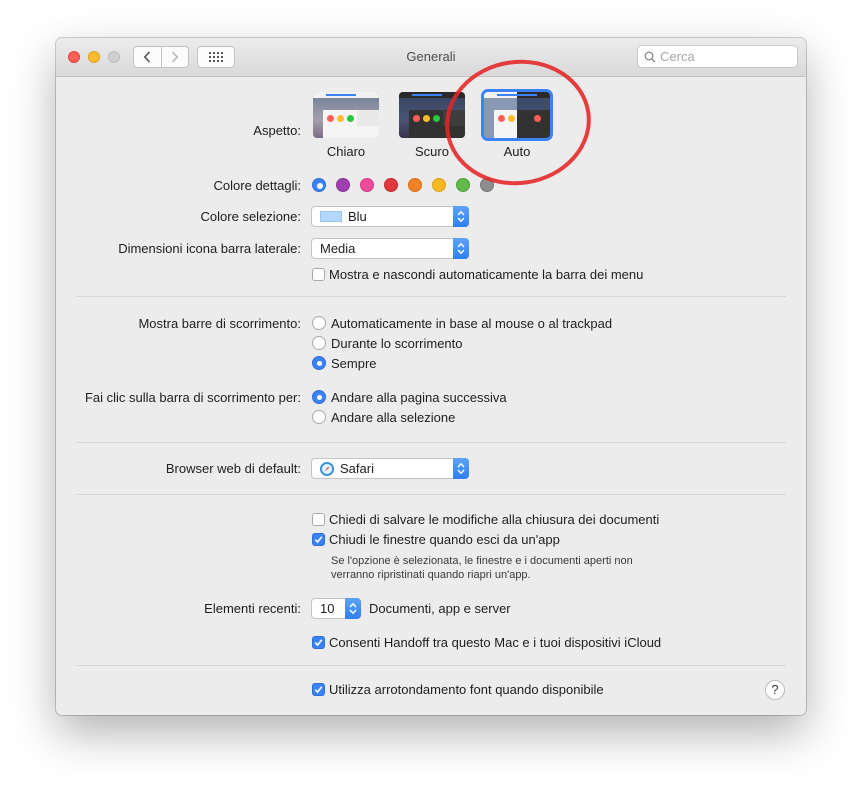 This screenshot has width=862, height=790. Describe the element at coordinates (775, 690) in the screenshot. I see `help-button: ?` at that location.